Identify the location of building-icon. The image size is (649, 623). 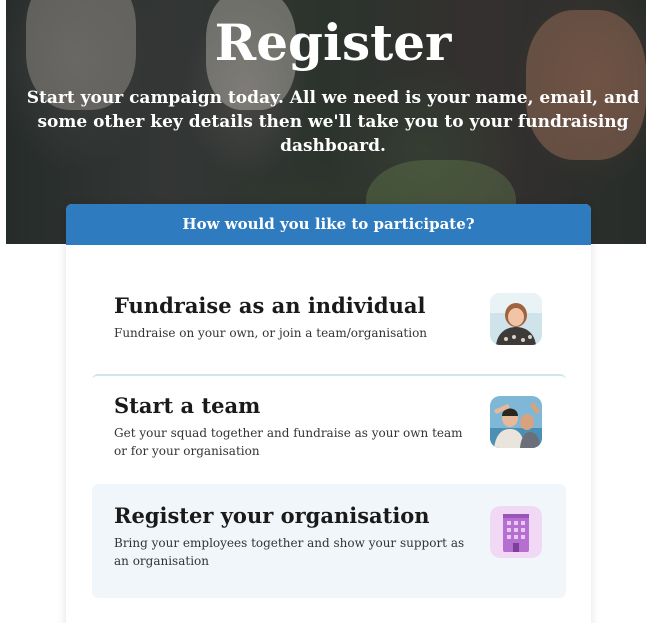
(516, 532).